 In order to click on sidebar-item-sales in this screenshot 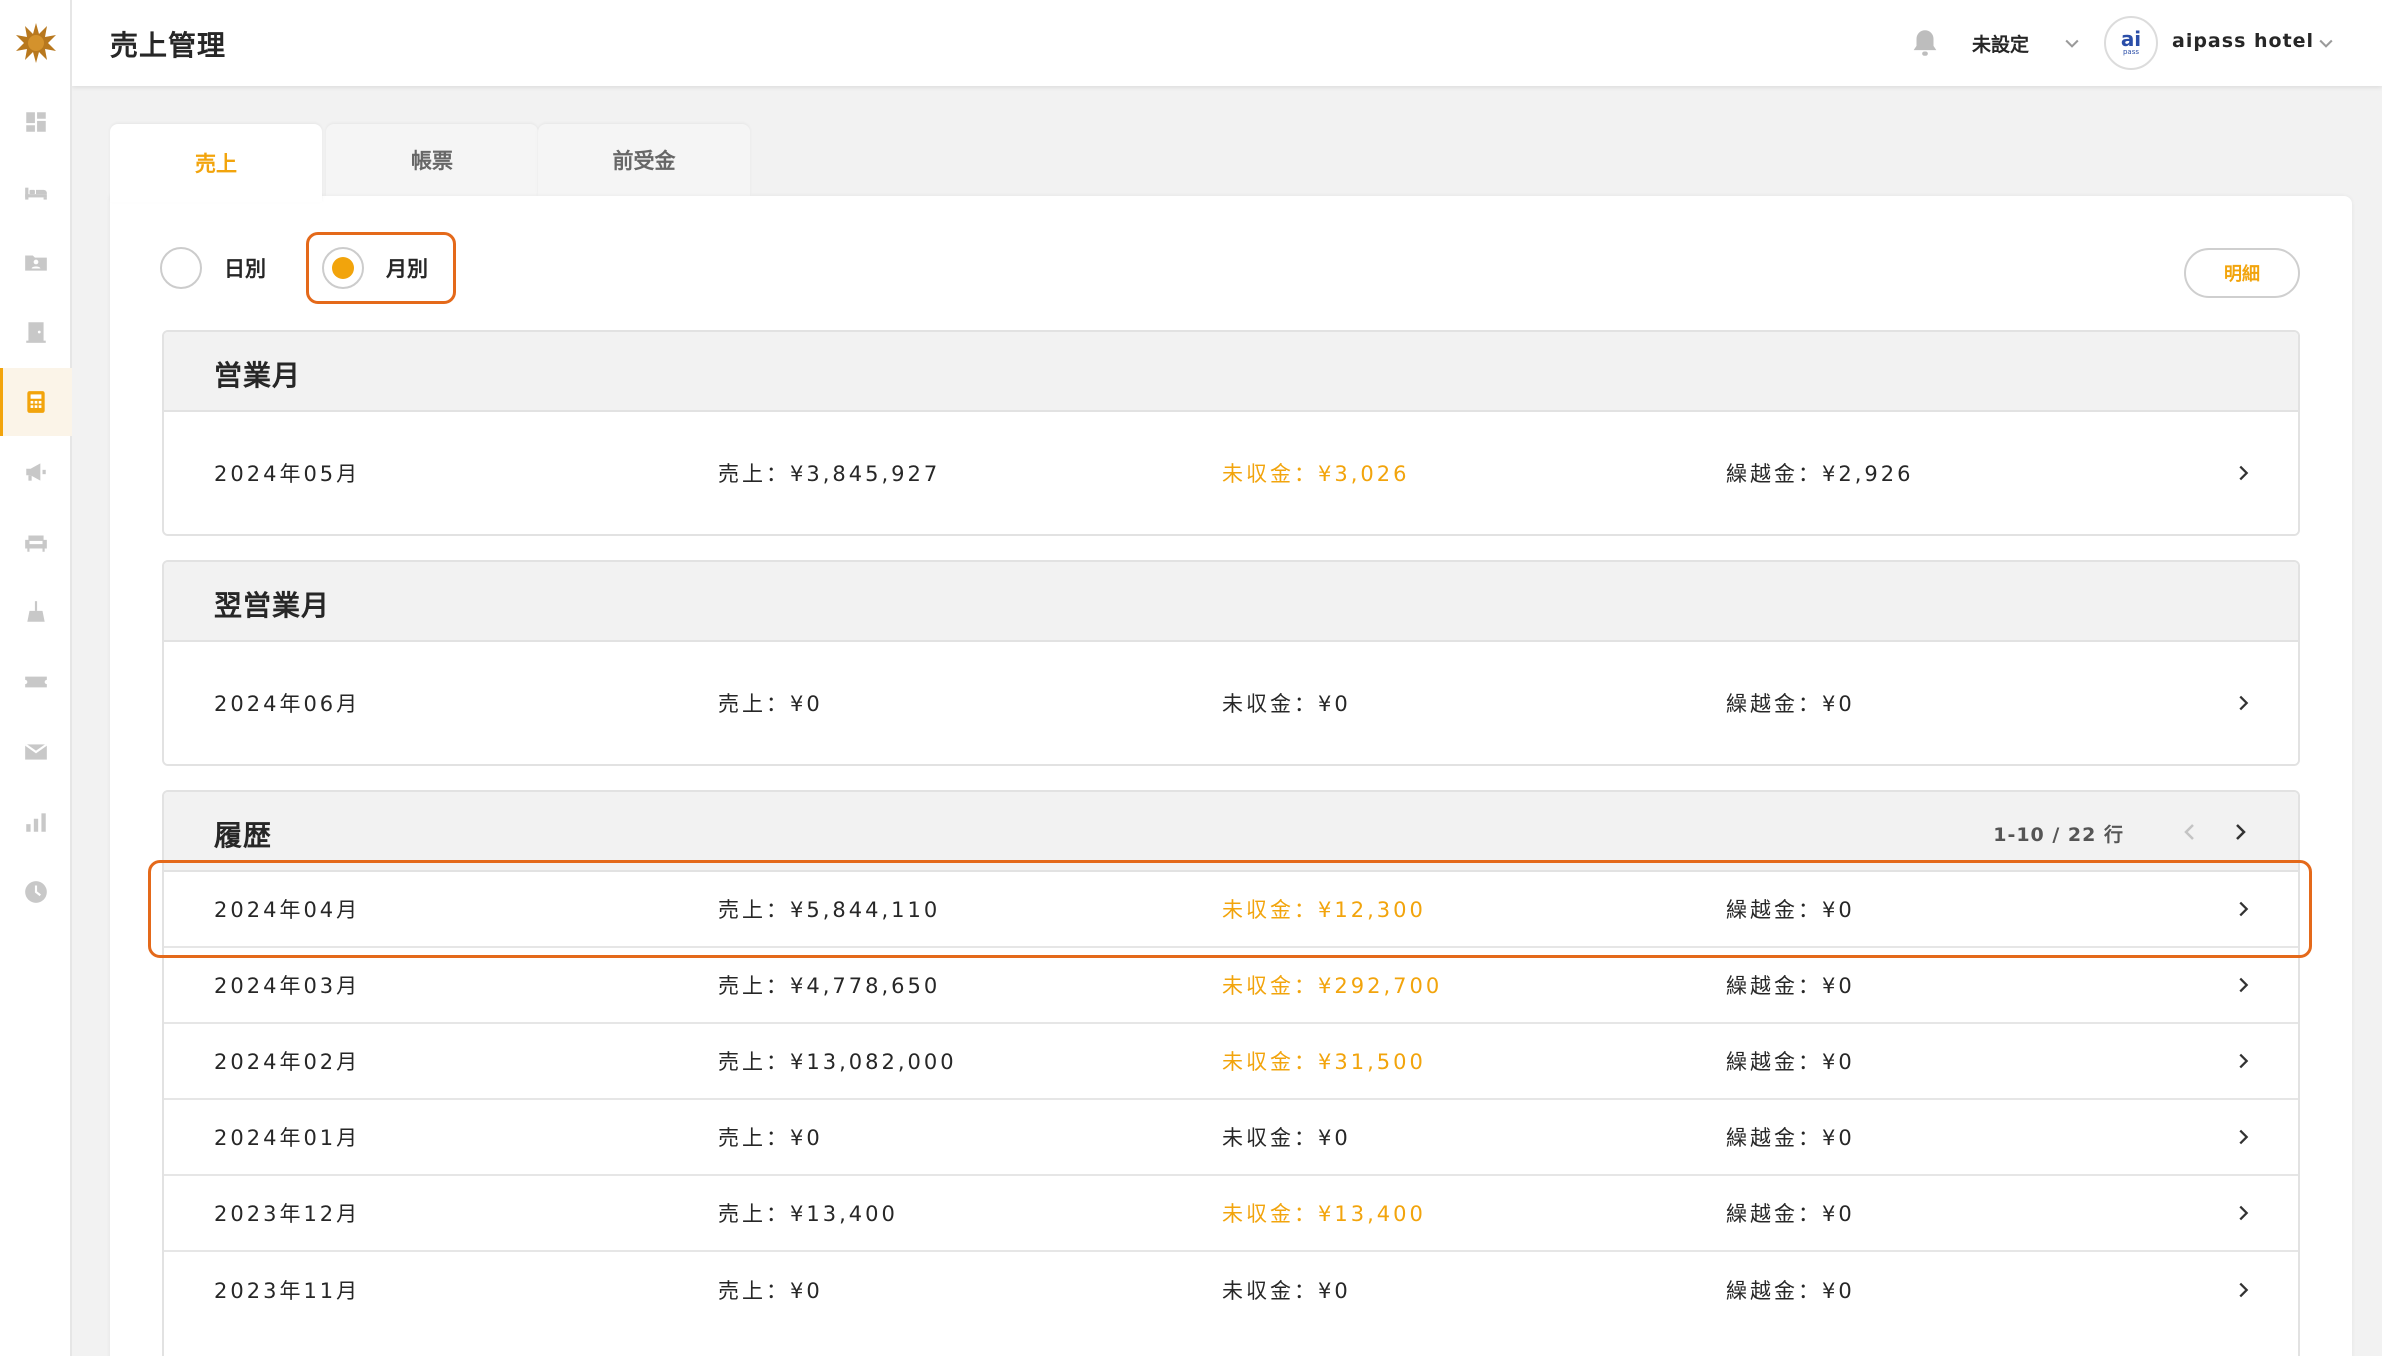, I will do `click(36, 402)`.